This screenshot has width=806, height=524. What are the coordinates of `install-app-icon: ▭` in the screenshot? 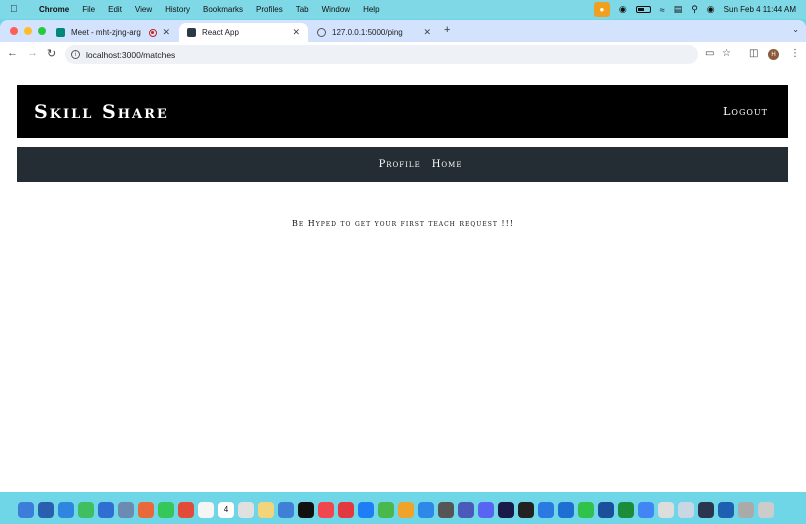 It's located at (709, 53).